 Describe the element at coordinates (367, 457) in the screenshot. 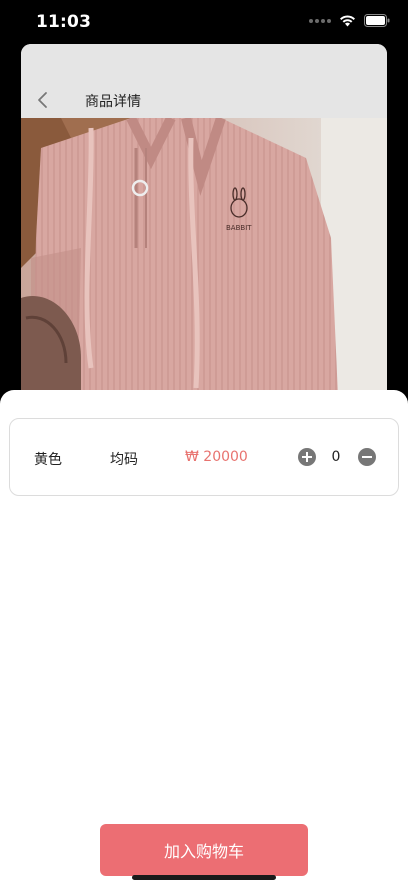

I see `decrease-quantity-button` at that location.